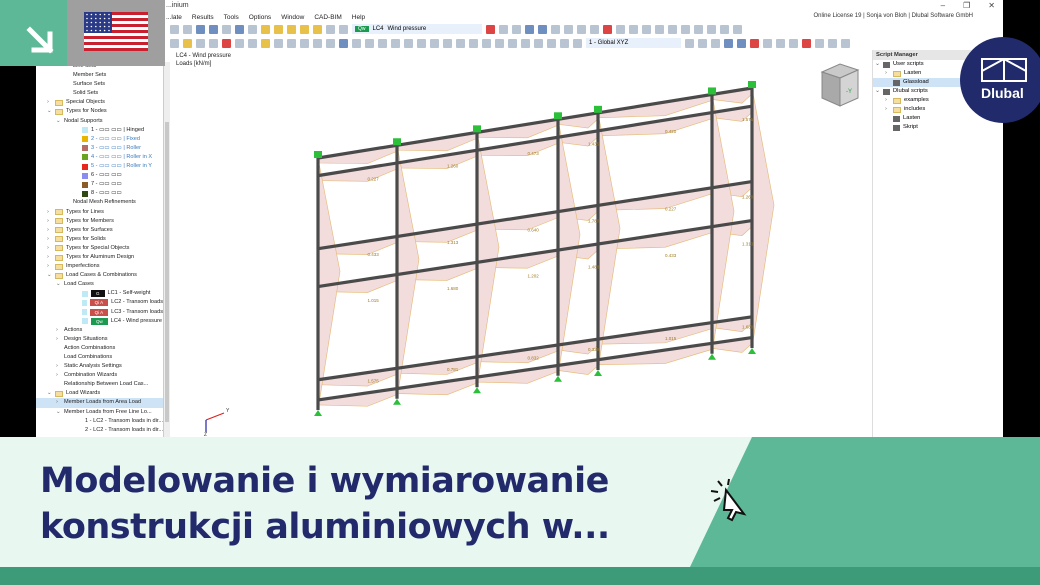 The width and height of the screenshot is (1040, 585). Describe the element at coordinates (849, 92) in the screenshot. I see `cube-label: -Y` at that location.